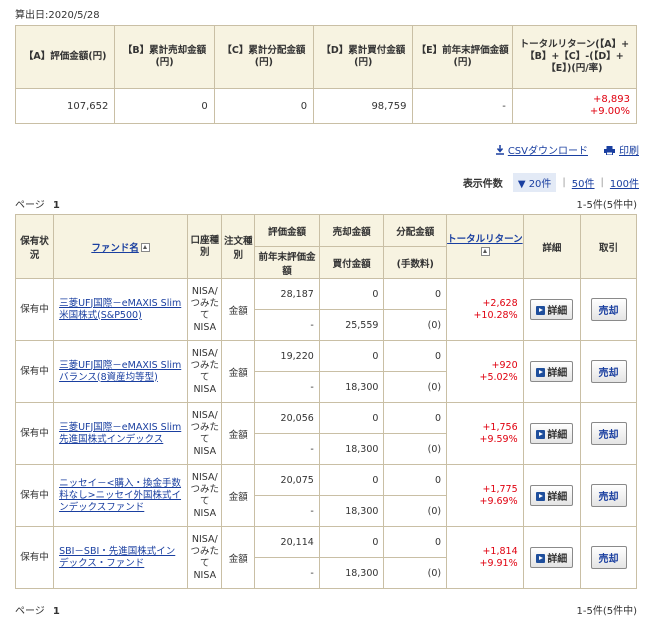  What do you see at coordinates (34, 246) in the screenshot?
I see `header-status: 保有状況` at bounding box center [34, 246].